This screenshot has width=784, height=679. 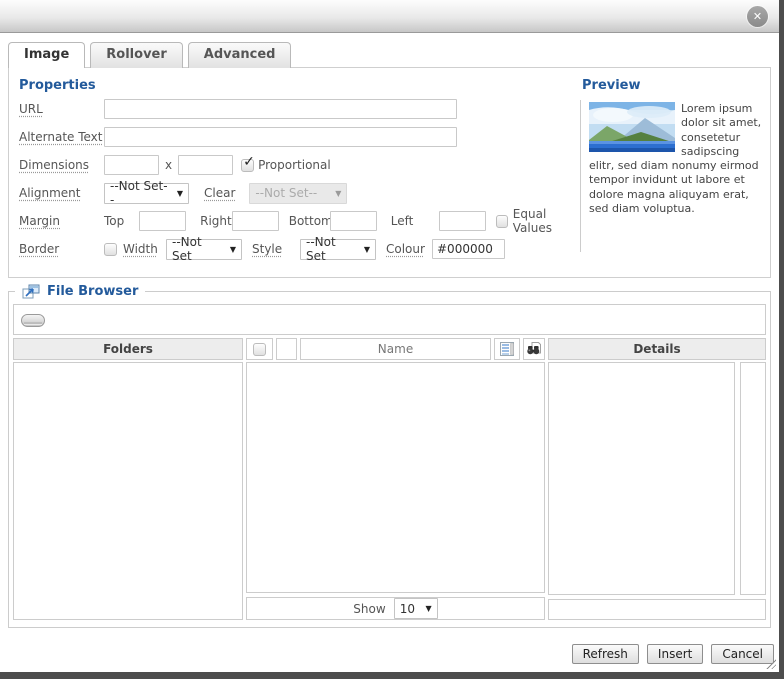 I want to click on tab-advanced: Advanced, so click(x=239, y=55).